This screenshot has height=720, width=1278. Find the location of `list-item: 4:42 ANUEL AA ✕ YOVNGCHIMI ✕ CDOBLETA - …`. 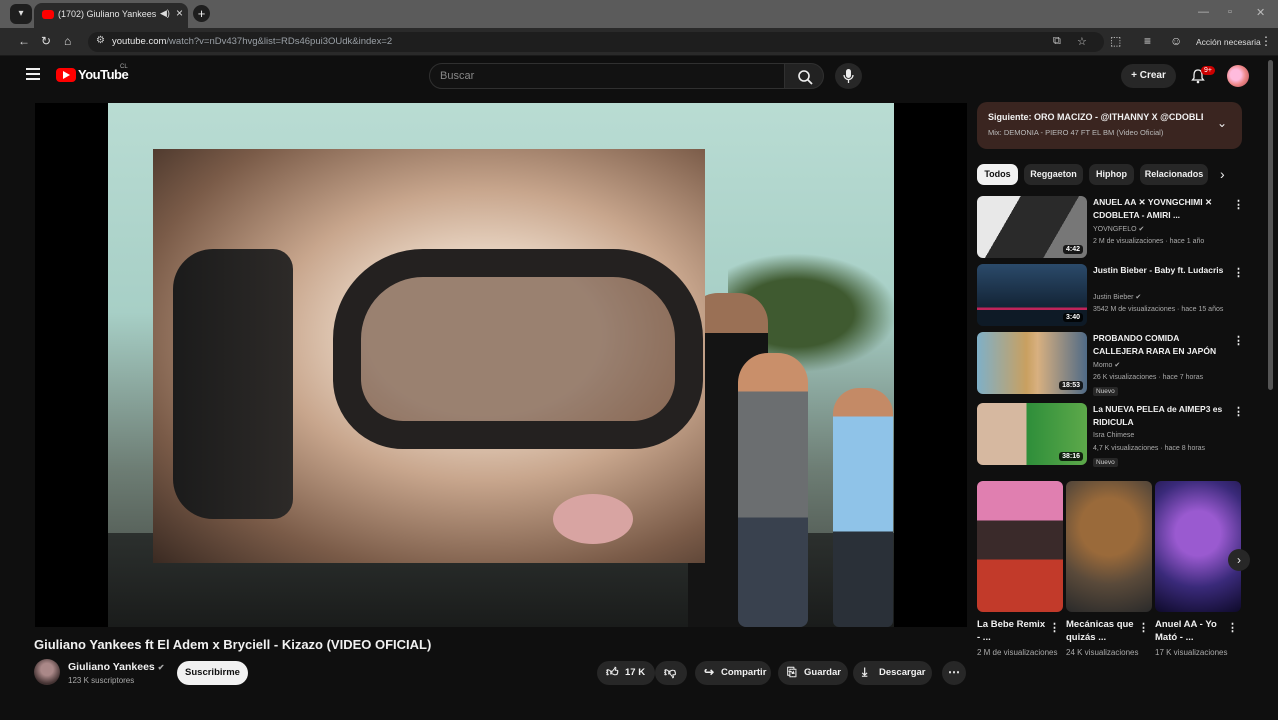

list-item: 4:42 ANUEL AA ✕ YOVNGCHIMI ✕ CDOBLETA - … is located at coordinates (1110, 229).